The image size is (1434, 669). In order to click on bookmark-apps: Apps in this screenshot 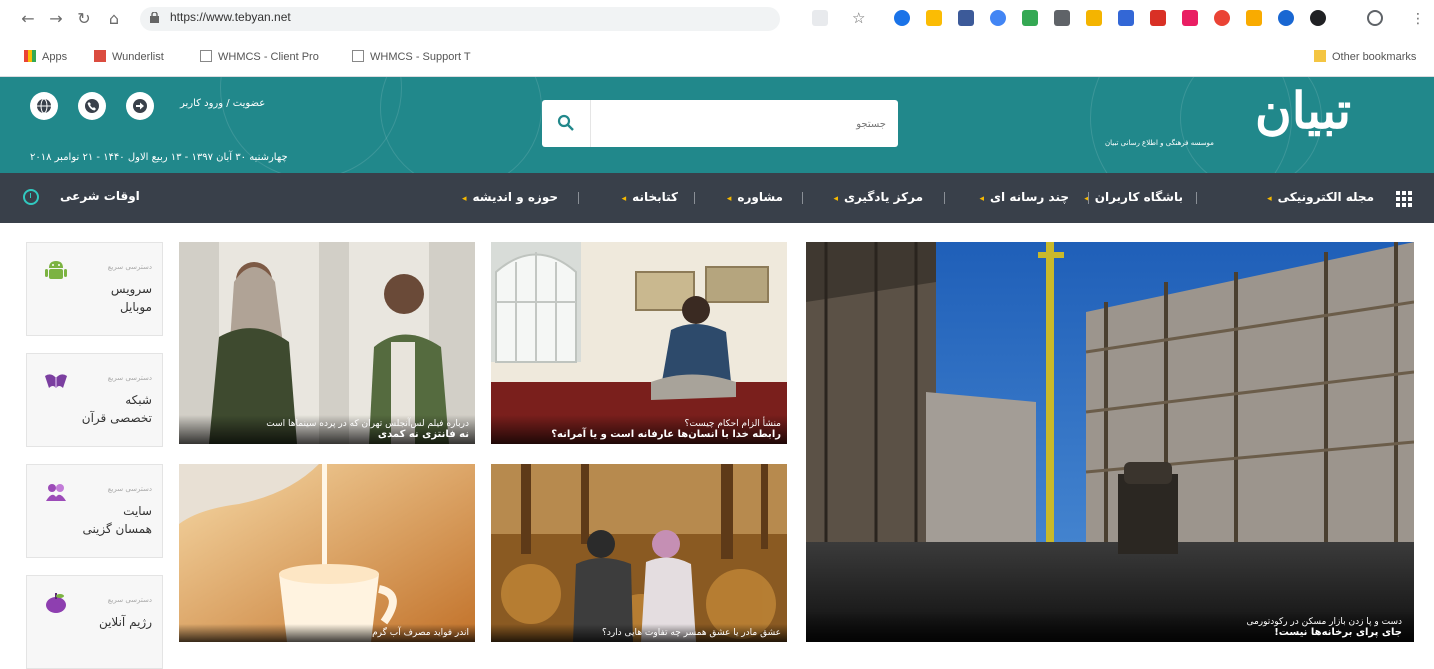, I will do `click(45, 56)`.